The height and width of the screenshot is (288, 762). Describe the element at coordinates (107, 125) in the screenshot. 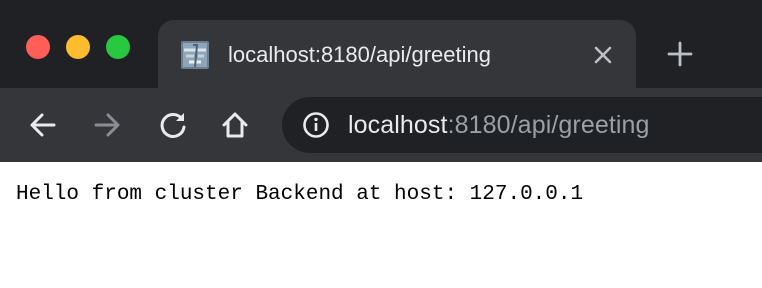

I see `forward-arrow-icon` at that location.